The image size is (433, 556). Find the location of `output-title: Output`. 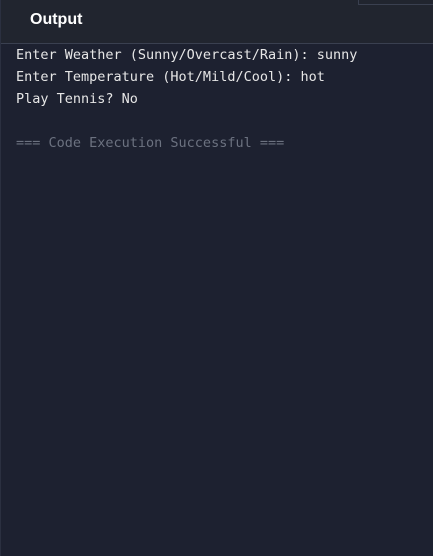

output-title: Output is located at coordinates (56, 19).